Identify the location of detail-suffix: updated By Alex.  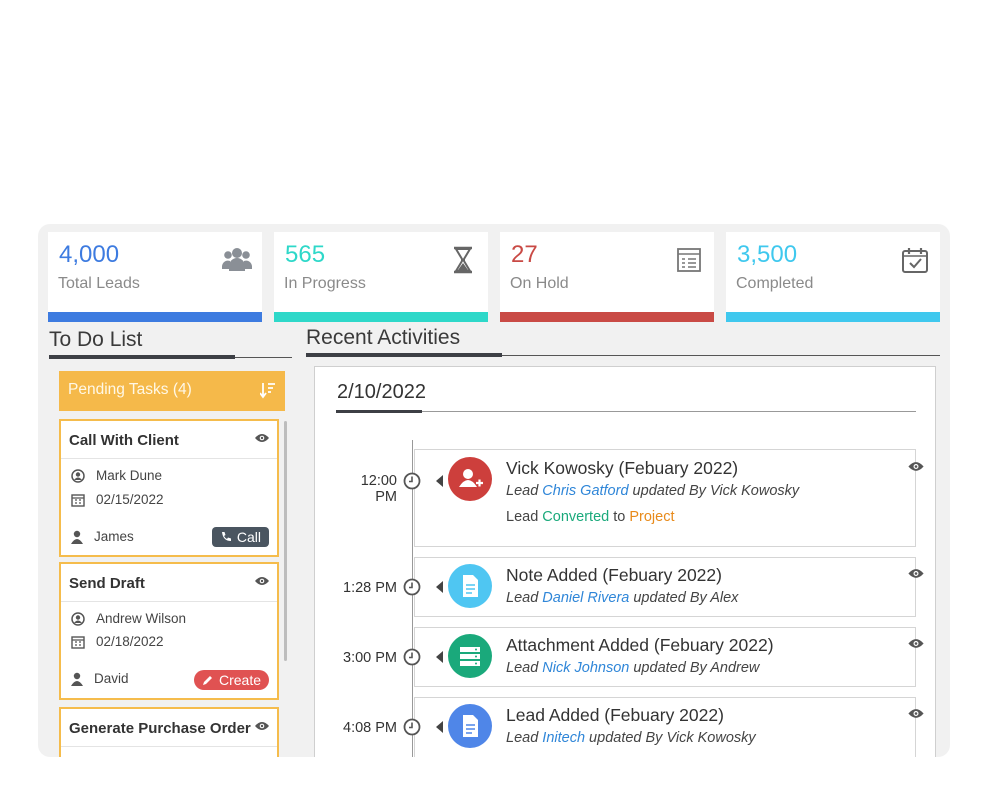
(684, 598).